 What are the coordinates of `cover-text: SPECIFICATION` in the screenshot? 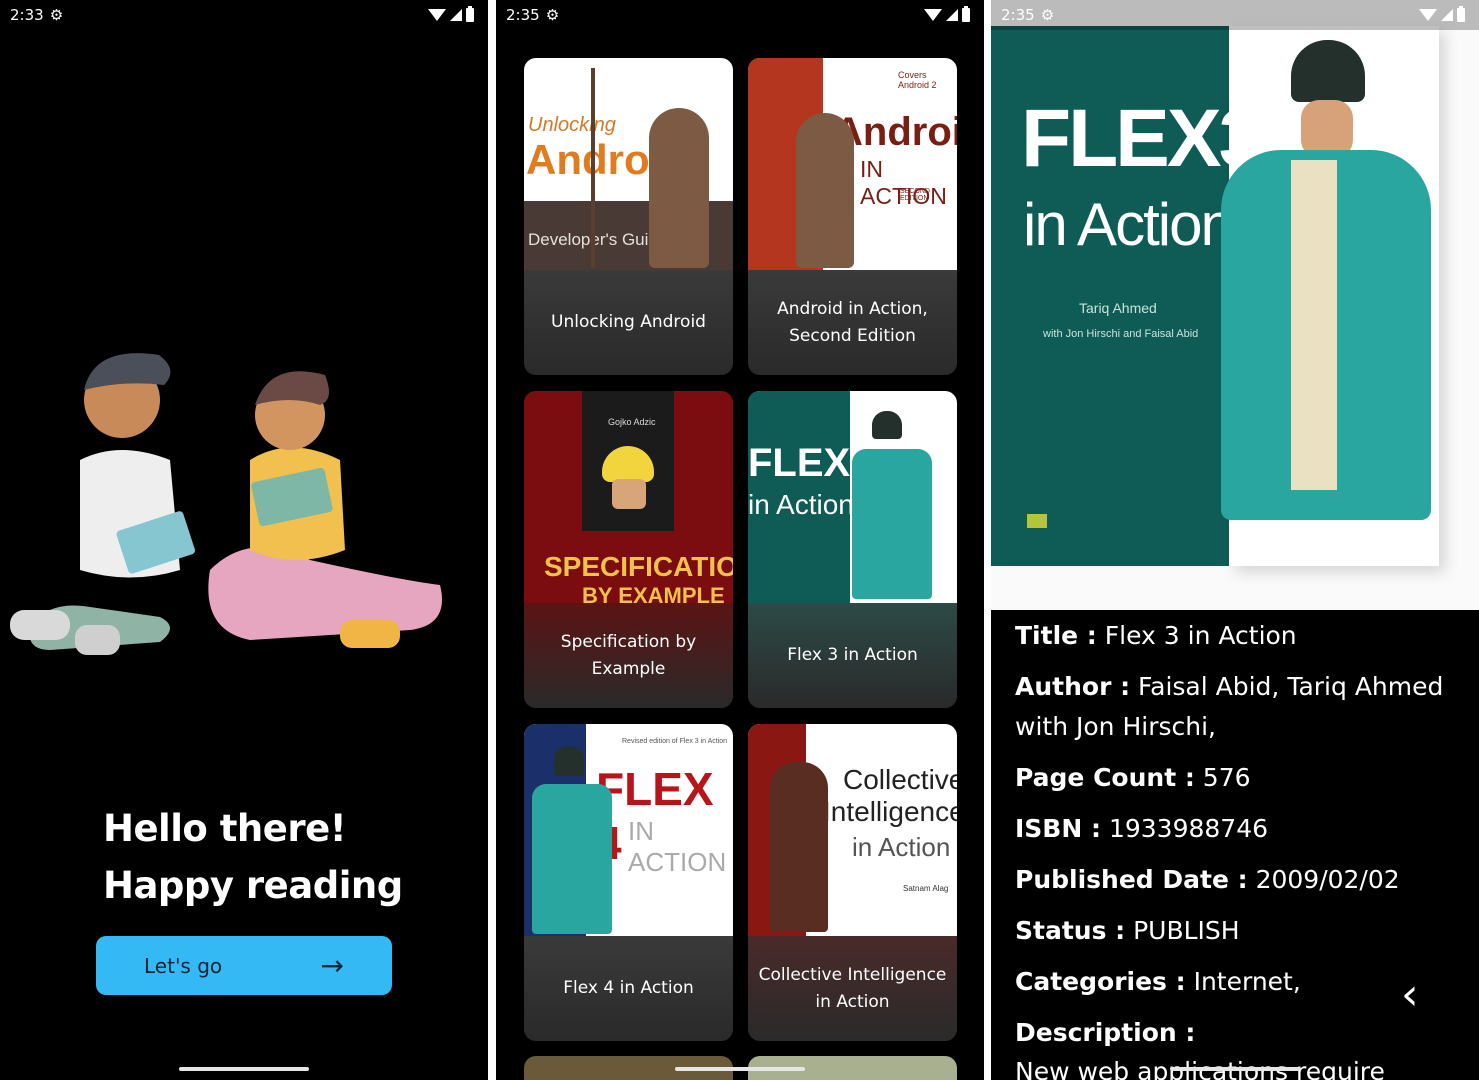 It's located at (638, 566).